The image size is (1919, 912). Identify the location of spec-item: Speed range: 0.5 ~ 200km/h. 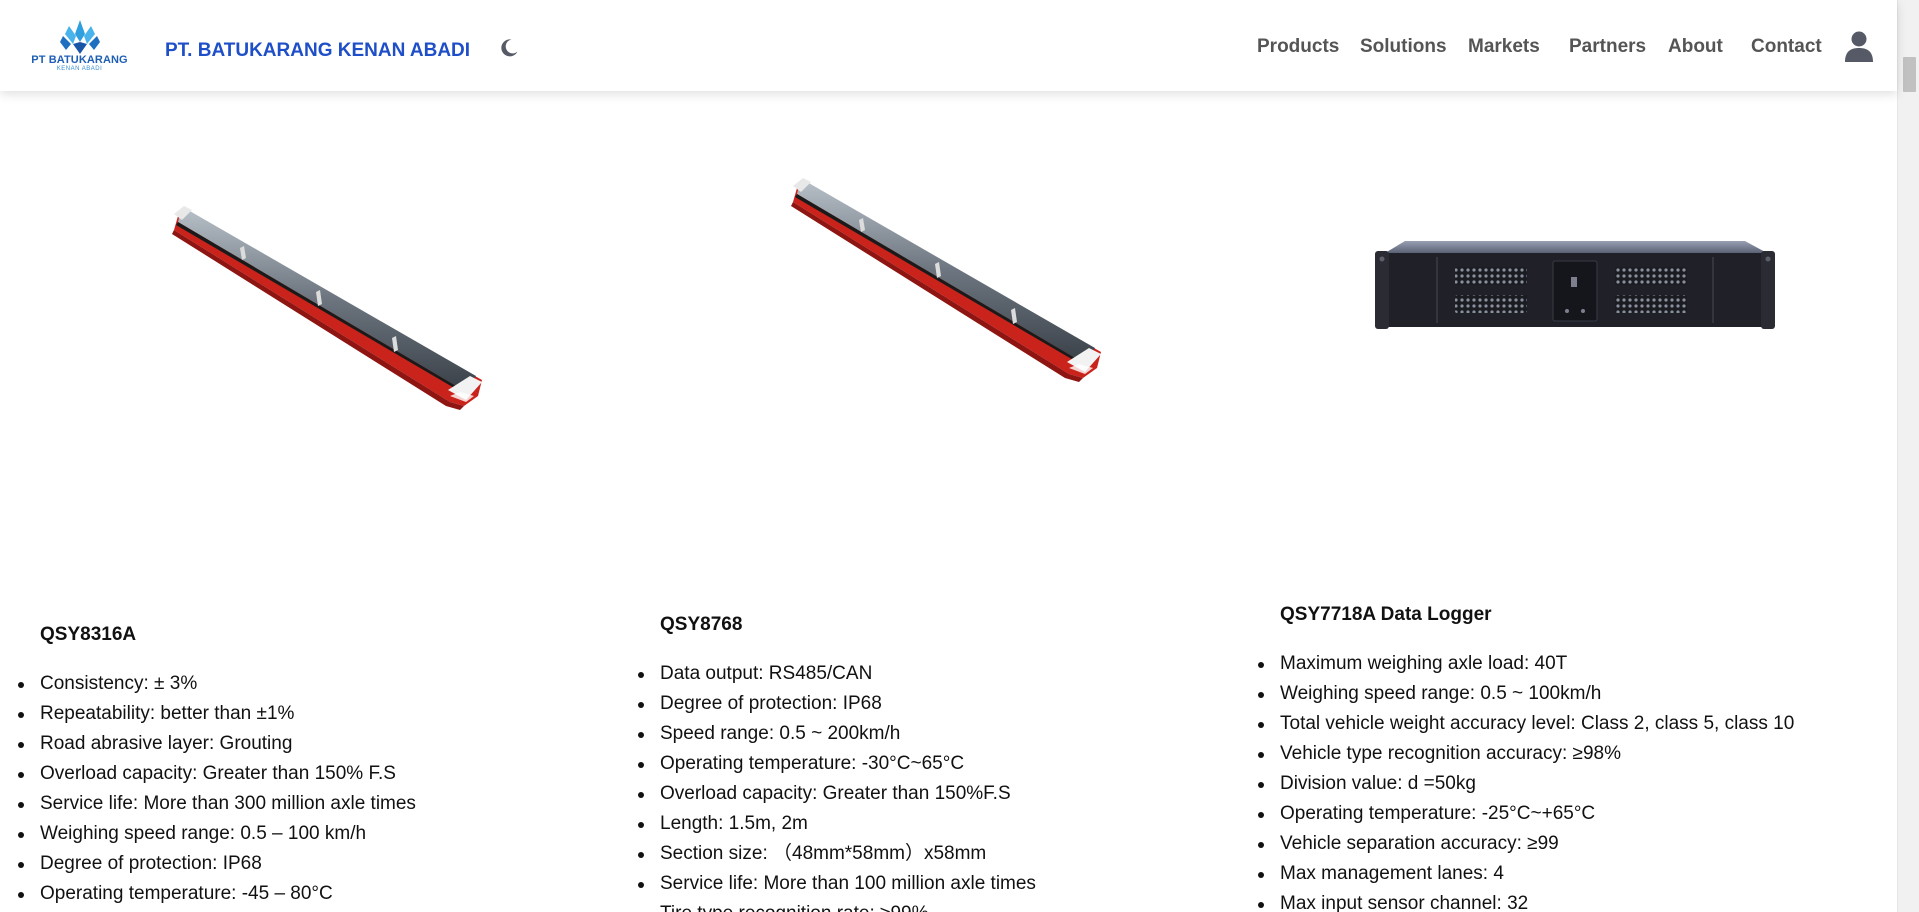
(837, 734).